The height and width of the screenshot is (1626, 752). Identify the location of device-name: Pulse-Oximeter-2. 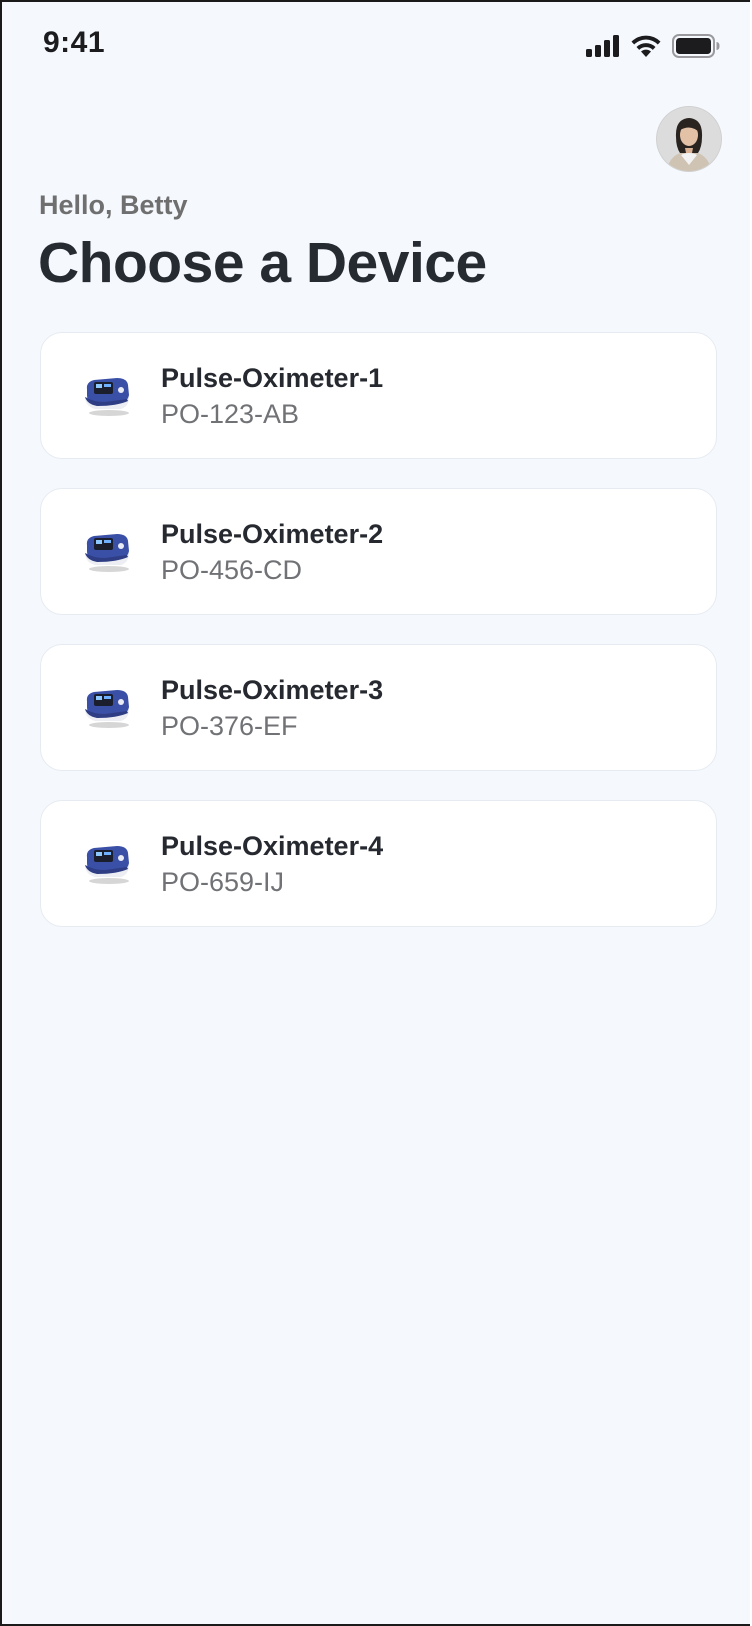
(272, 534).